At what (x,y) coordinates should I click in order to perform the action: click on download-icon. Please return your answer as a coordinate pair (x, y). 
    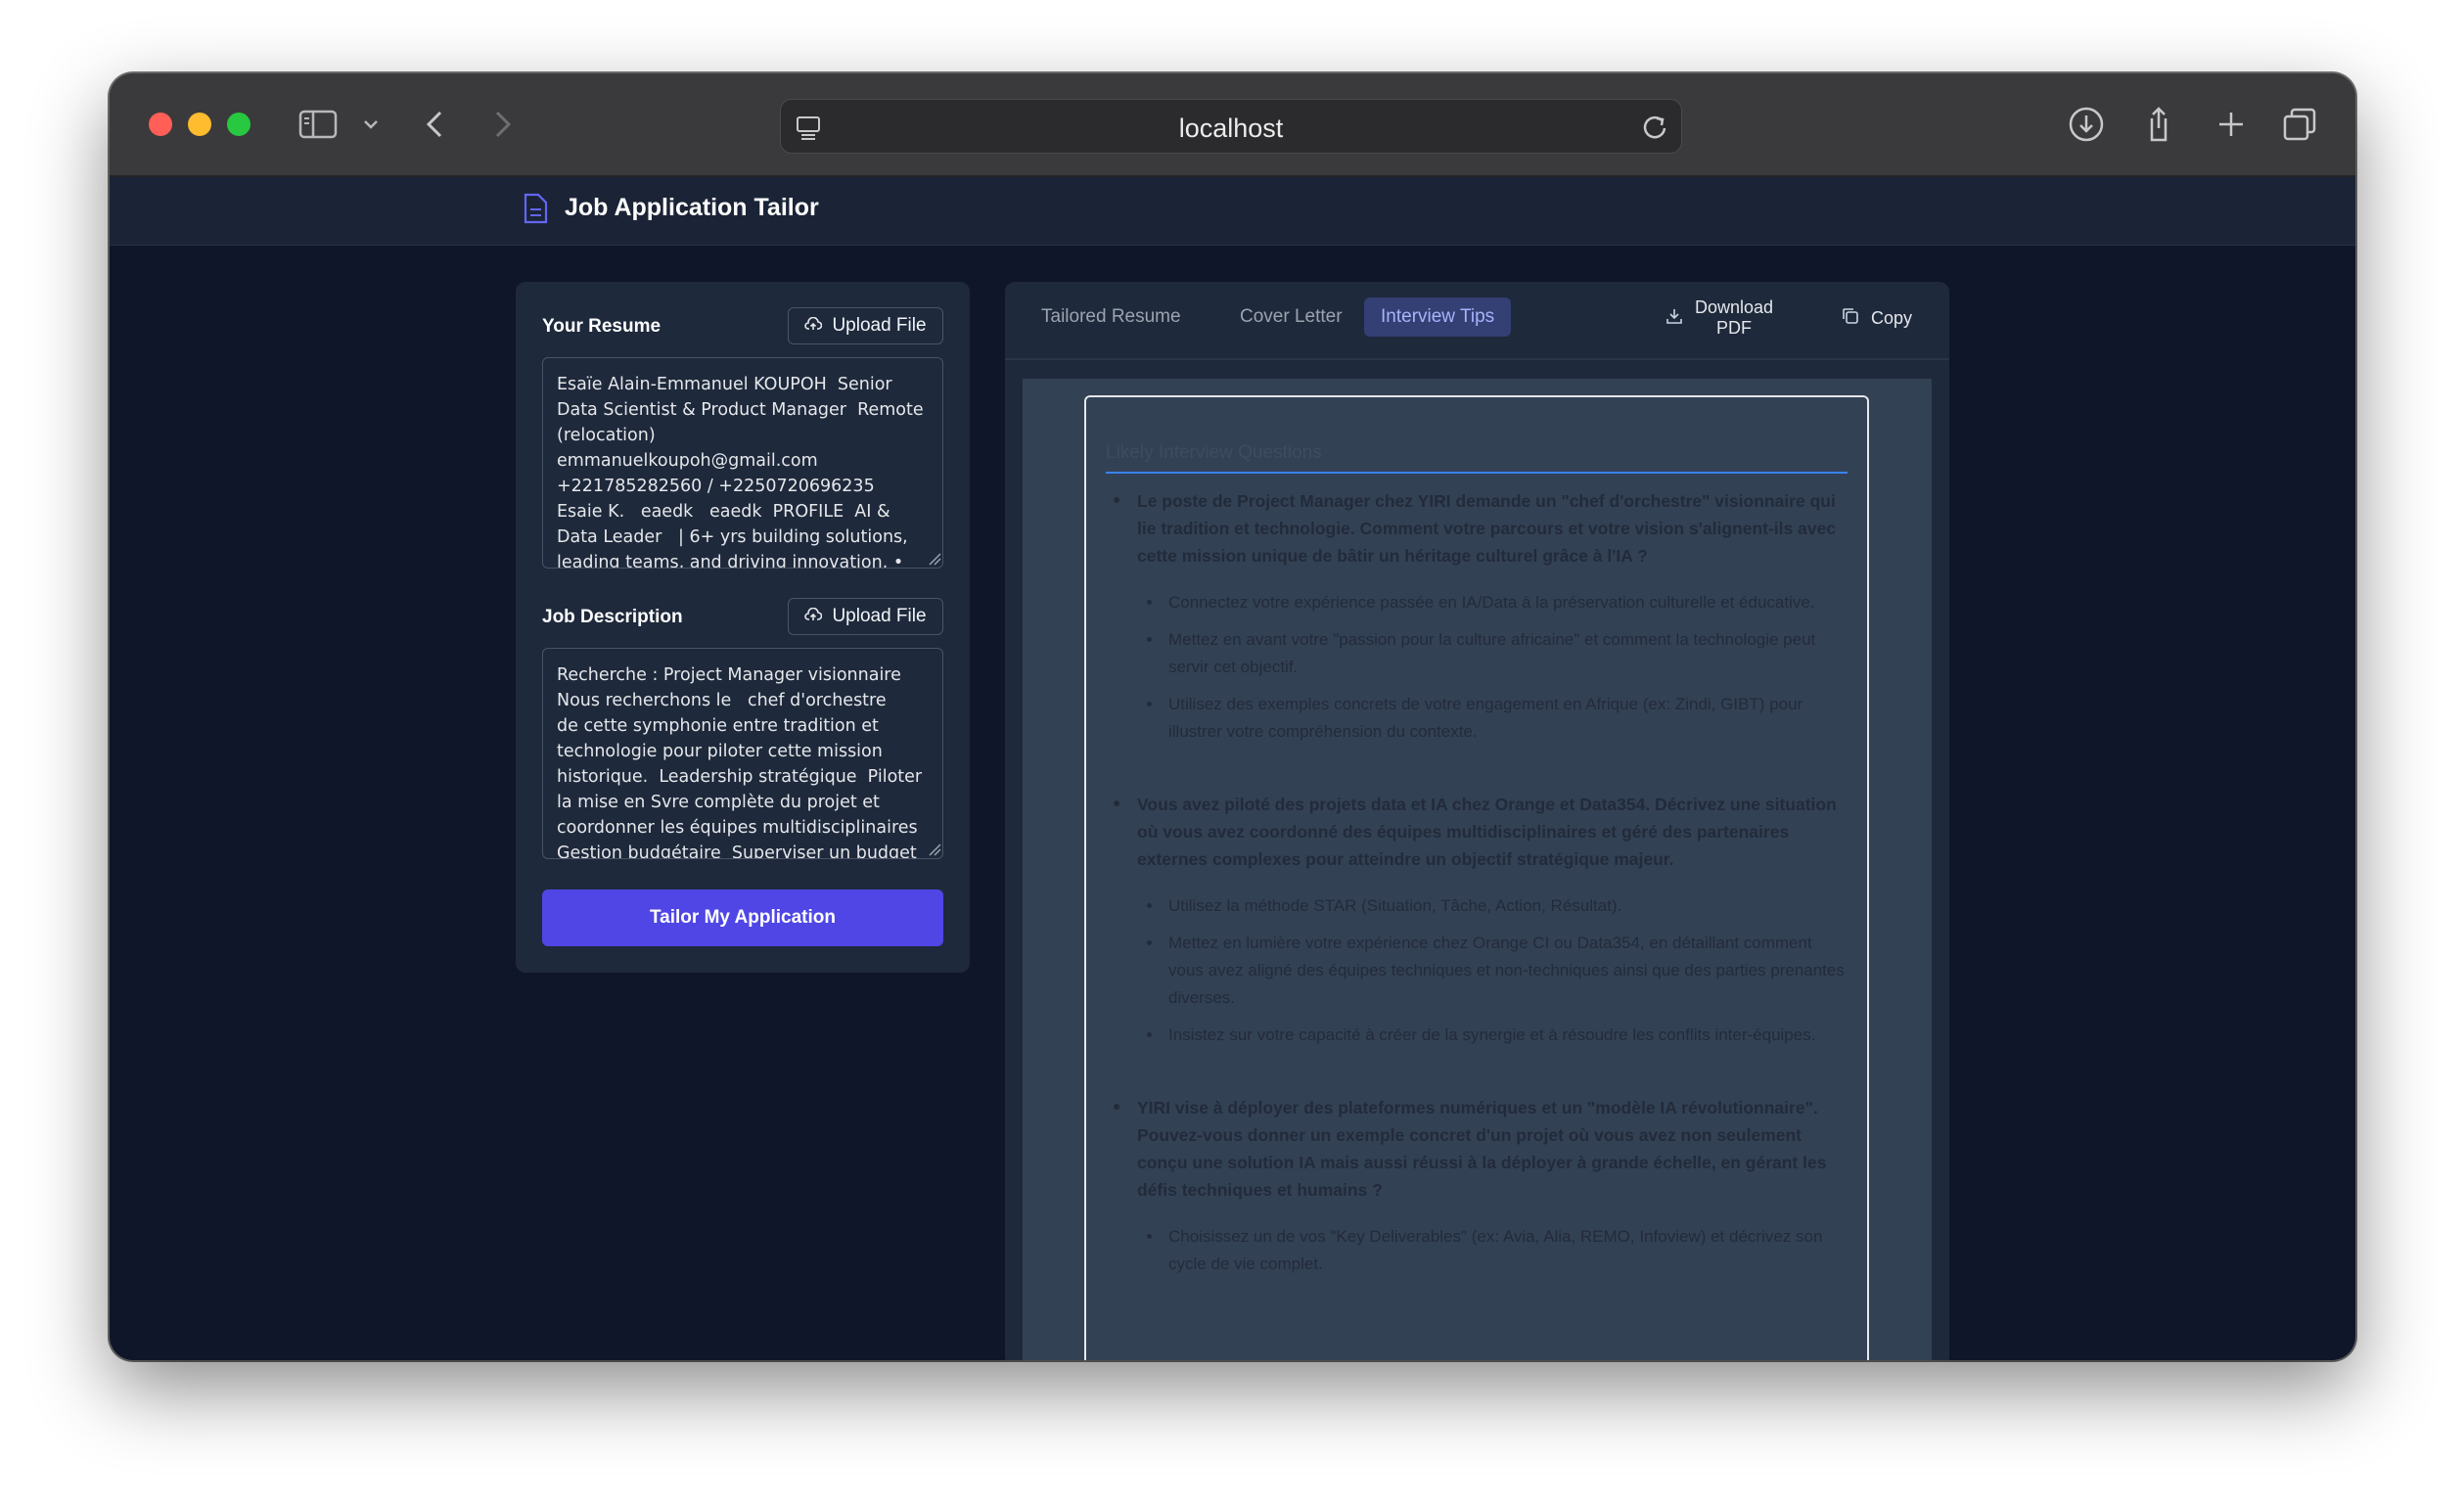
    Looking at the image, I should click on (1674, 319).